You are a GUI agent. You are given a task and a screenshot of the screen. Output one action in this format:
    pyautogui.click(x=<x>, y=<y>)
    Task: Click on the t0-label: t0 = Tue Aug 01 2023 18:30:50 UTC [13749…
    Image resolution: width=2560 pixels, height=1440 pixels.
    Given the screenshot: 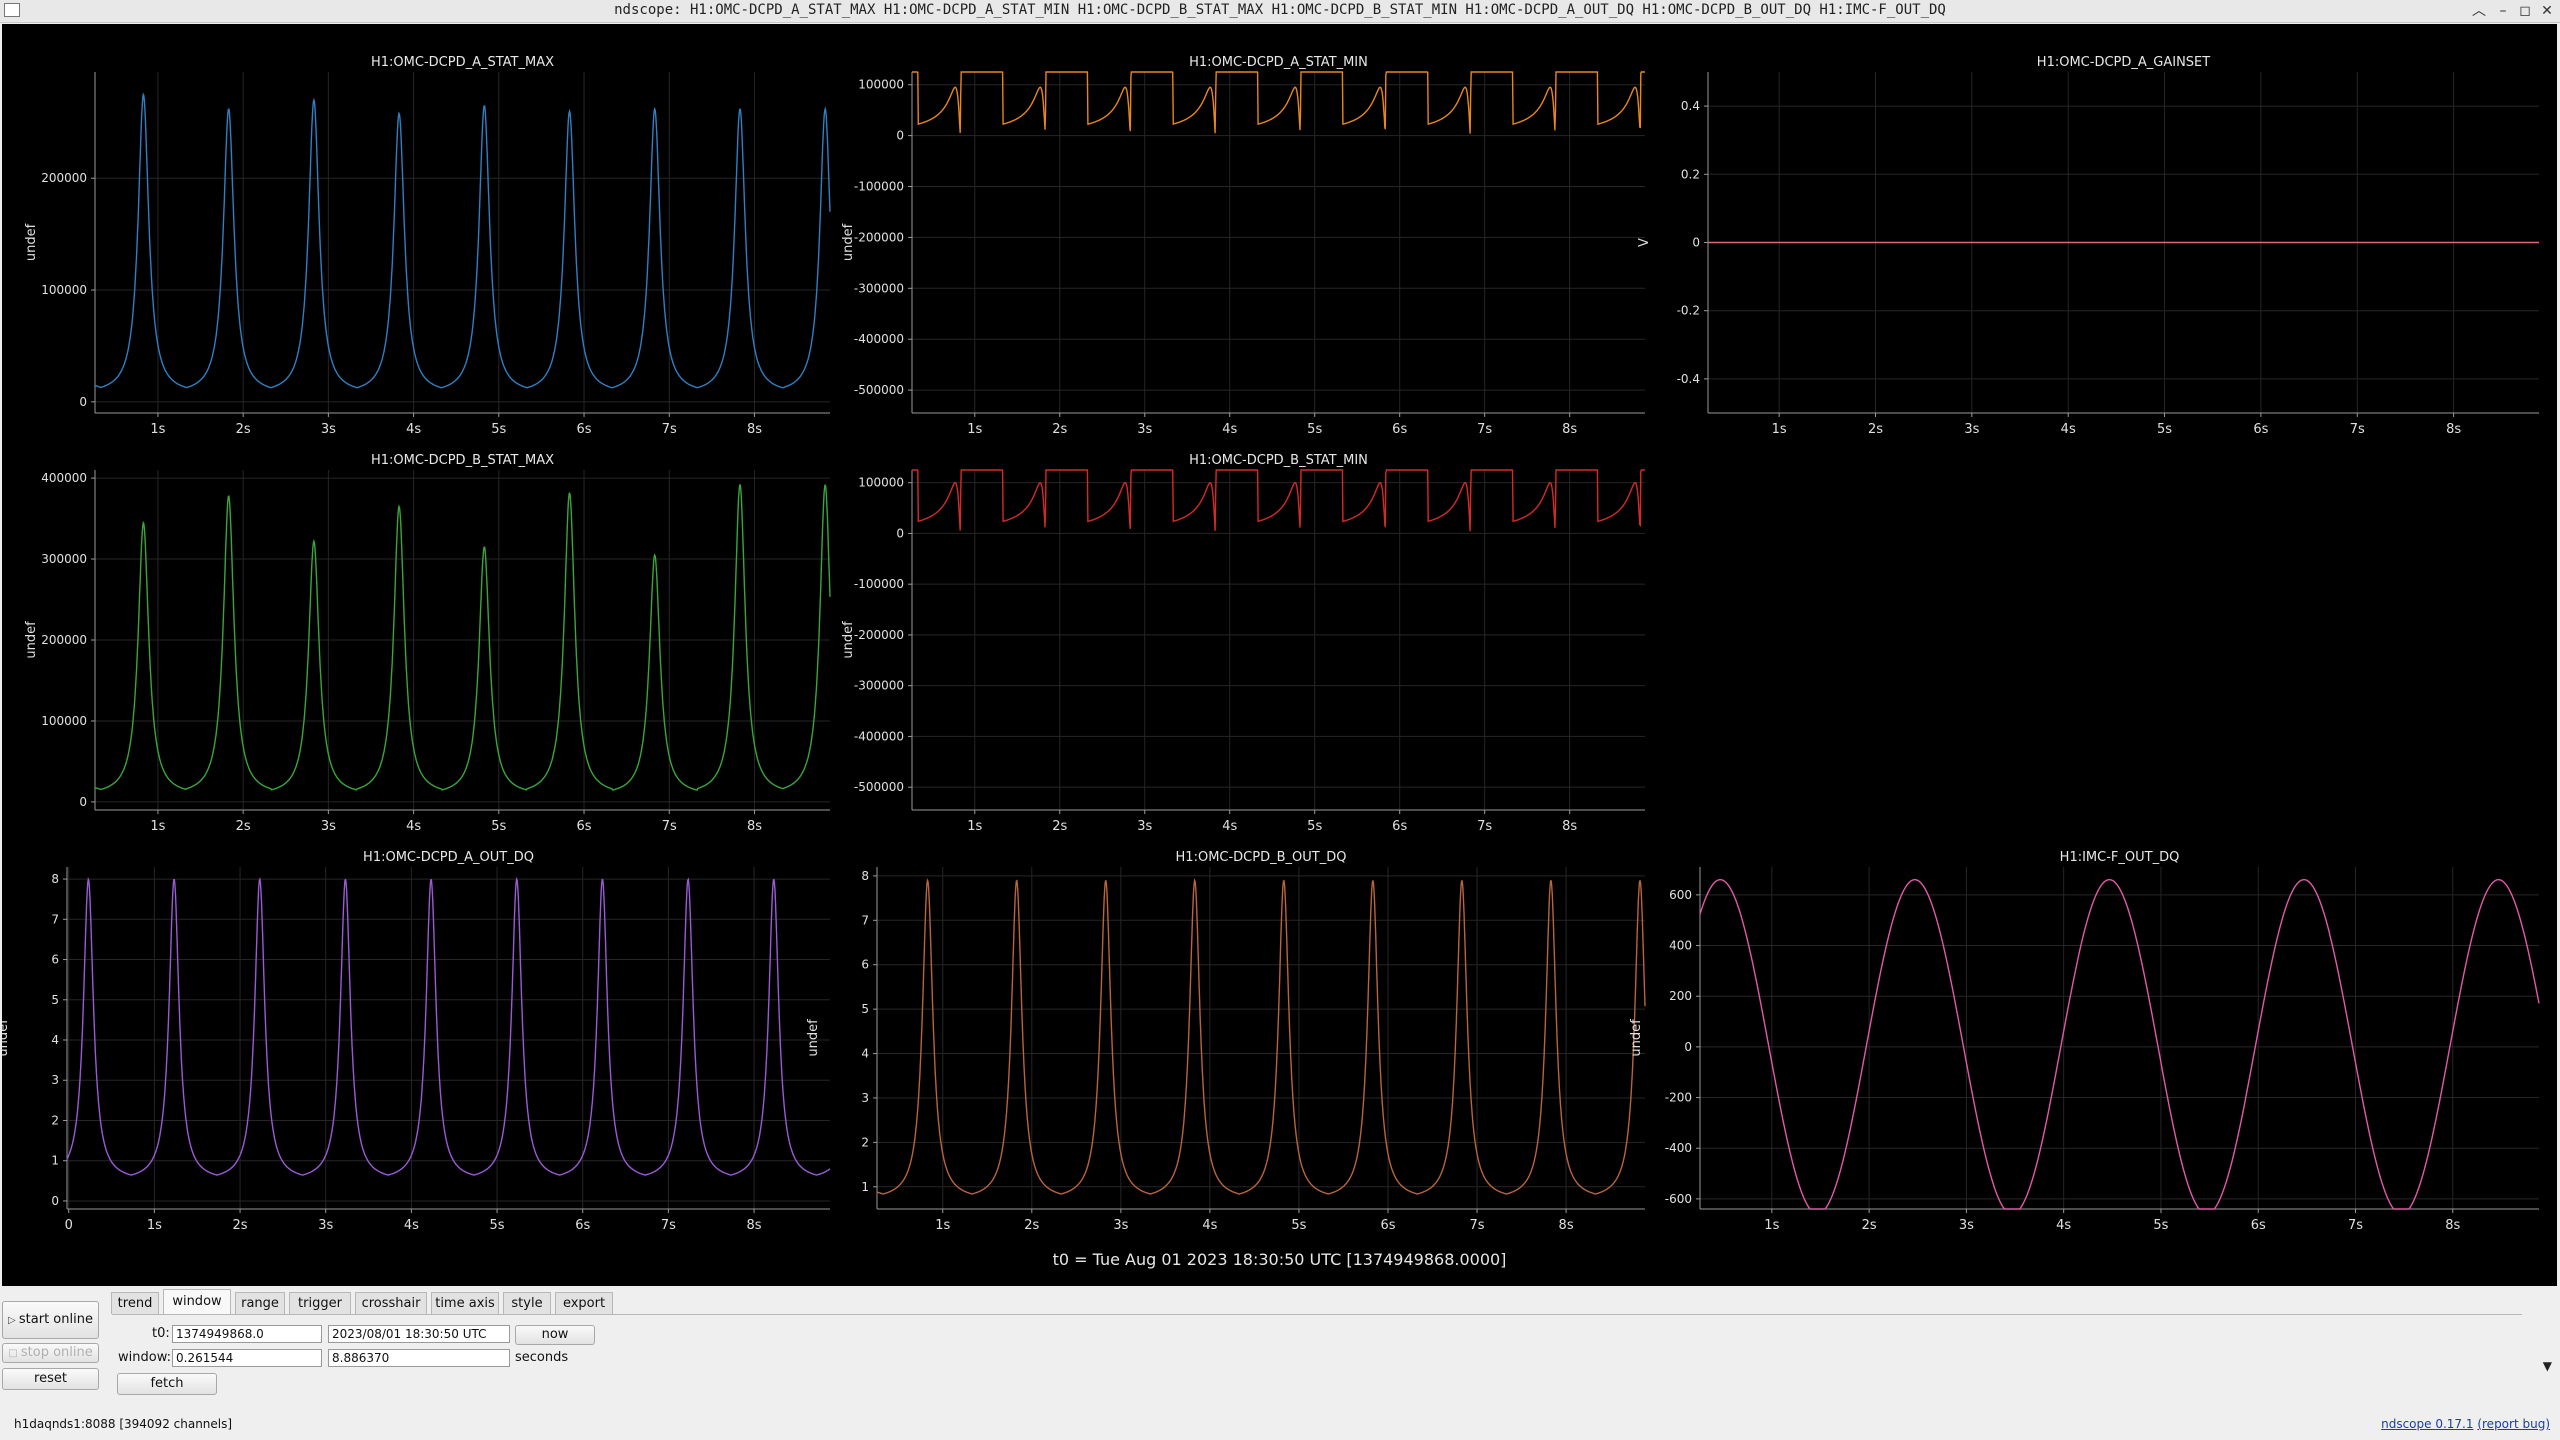 What is the action you would take?
    pyautogui.click(x=1279, y=1259)
    